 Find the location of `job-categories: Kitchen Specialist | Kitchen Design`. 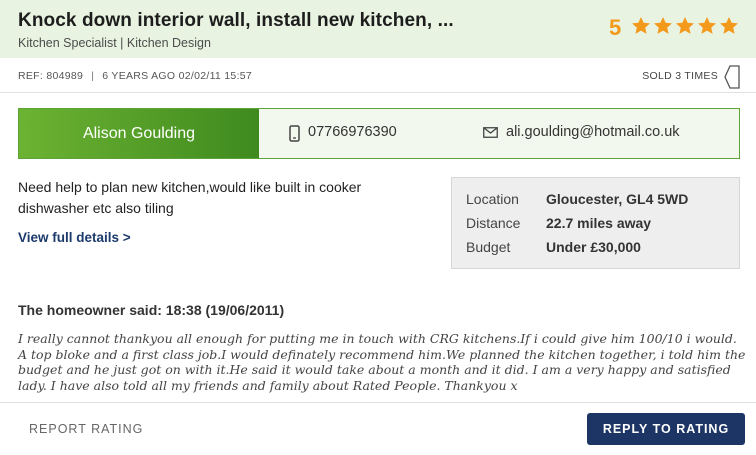

job-categories: Kitchen Specialist | Kitchen Design is located at coordinates (114, 43).